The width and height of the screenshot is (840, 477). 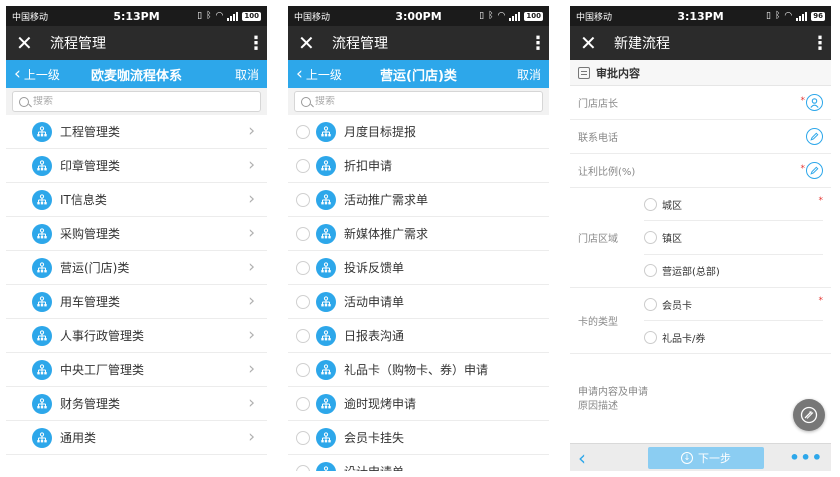 I want to click on list-item: 会员卡挂失, so click(x=418, y=438).